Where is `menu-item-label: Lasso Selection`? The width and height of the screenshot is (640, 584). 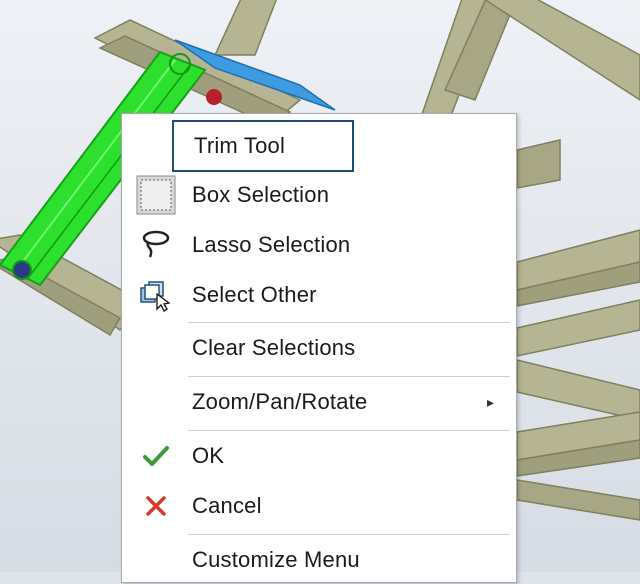
menu-item-label: Lasso Selection is located at coordinates (271, 244).